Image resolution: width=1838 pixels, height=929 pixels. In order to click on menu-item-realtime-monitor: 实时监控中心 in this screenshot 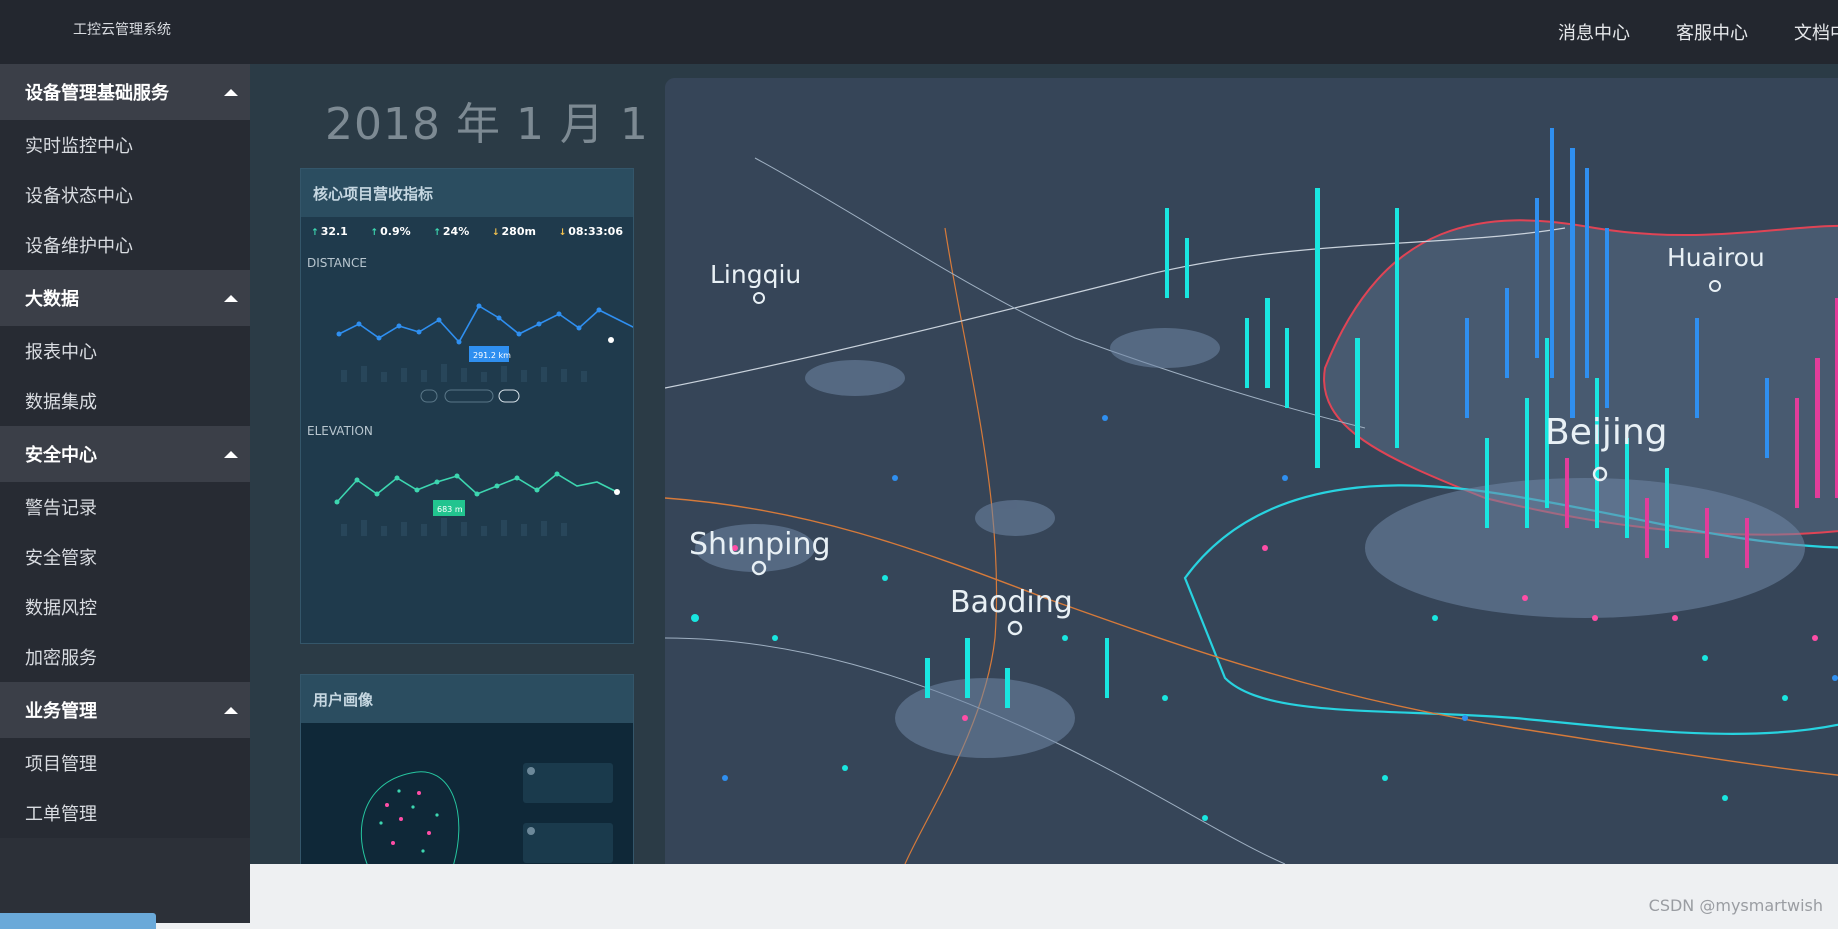, I will do `click(125, 145)`.